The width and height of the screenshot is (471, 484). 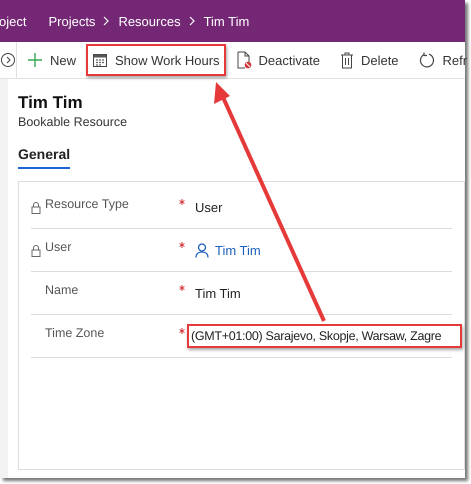 I want to click on breadcrumb-link: Resources, so click(x=149, y=21).